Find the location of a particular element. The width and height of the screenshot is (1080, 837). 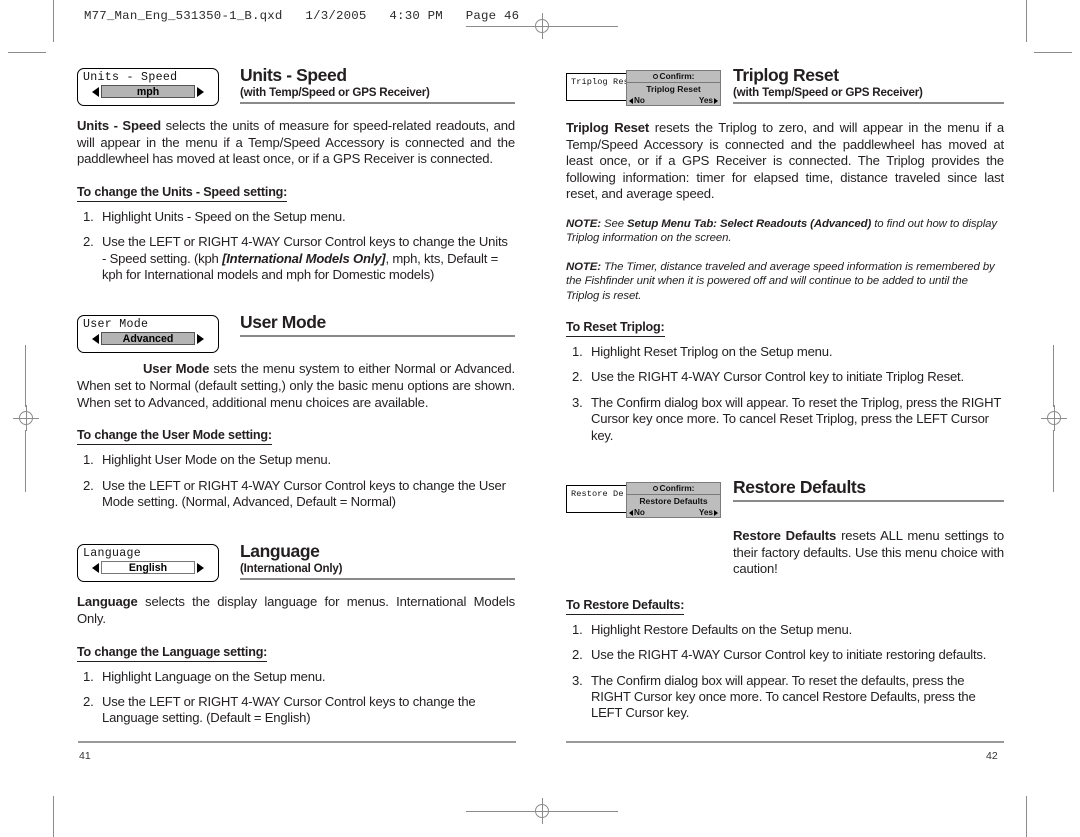

confirm-dialog: Confirm: Restore Defaults No Yes is located at coordinates (673, 500).